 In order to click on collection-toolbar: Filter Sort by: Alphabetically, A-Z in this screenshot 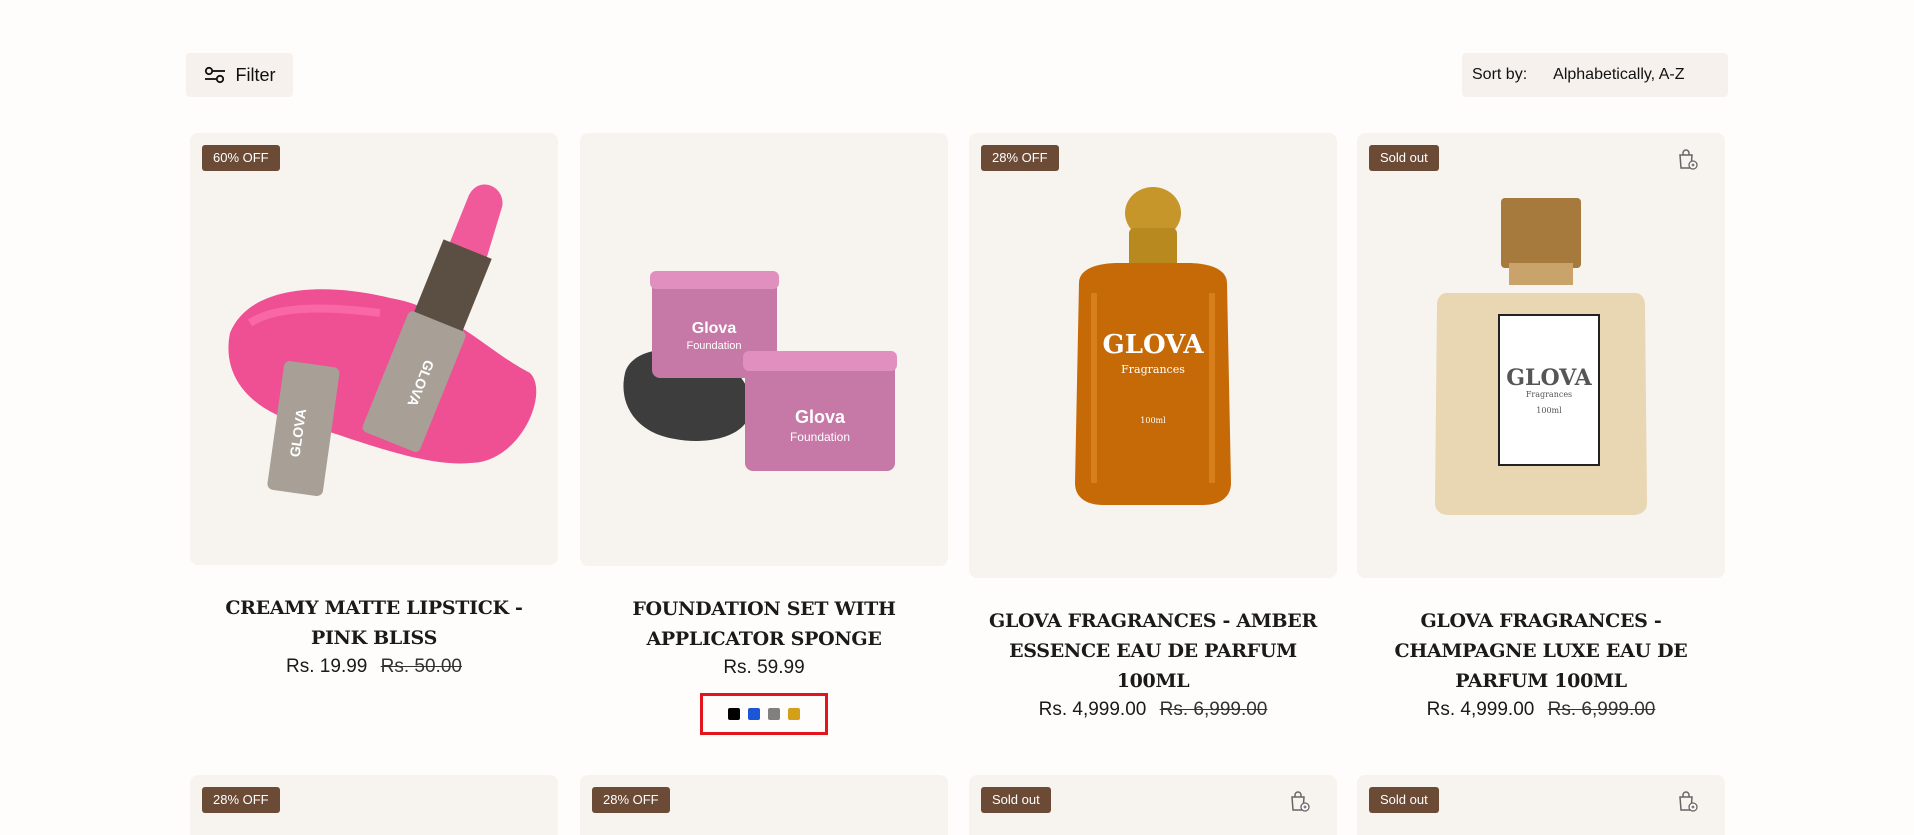, I will do `click(957, 75)`.